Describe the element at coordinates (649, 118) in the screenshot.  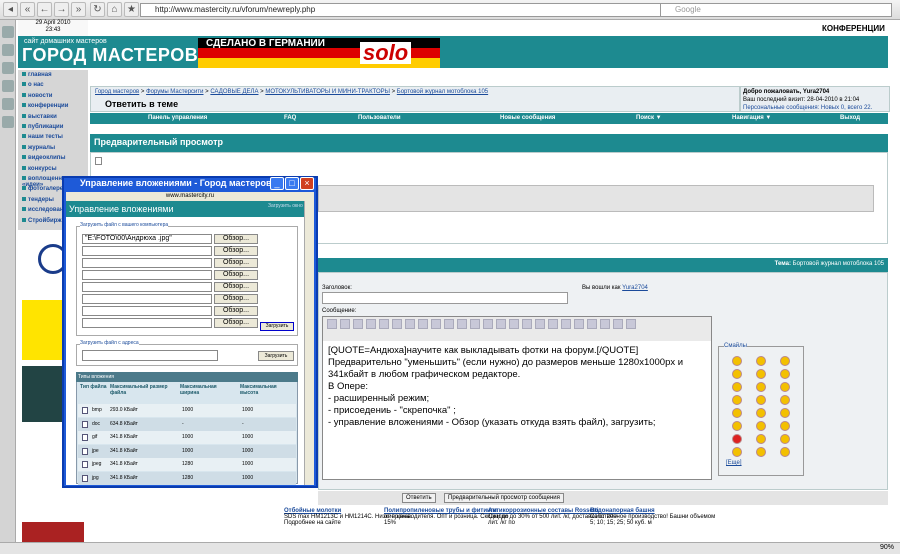
I see `menu-search: Поиск ▼` at that location.